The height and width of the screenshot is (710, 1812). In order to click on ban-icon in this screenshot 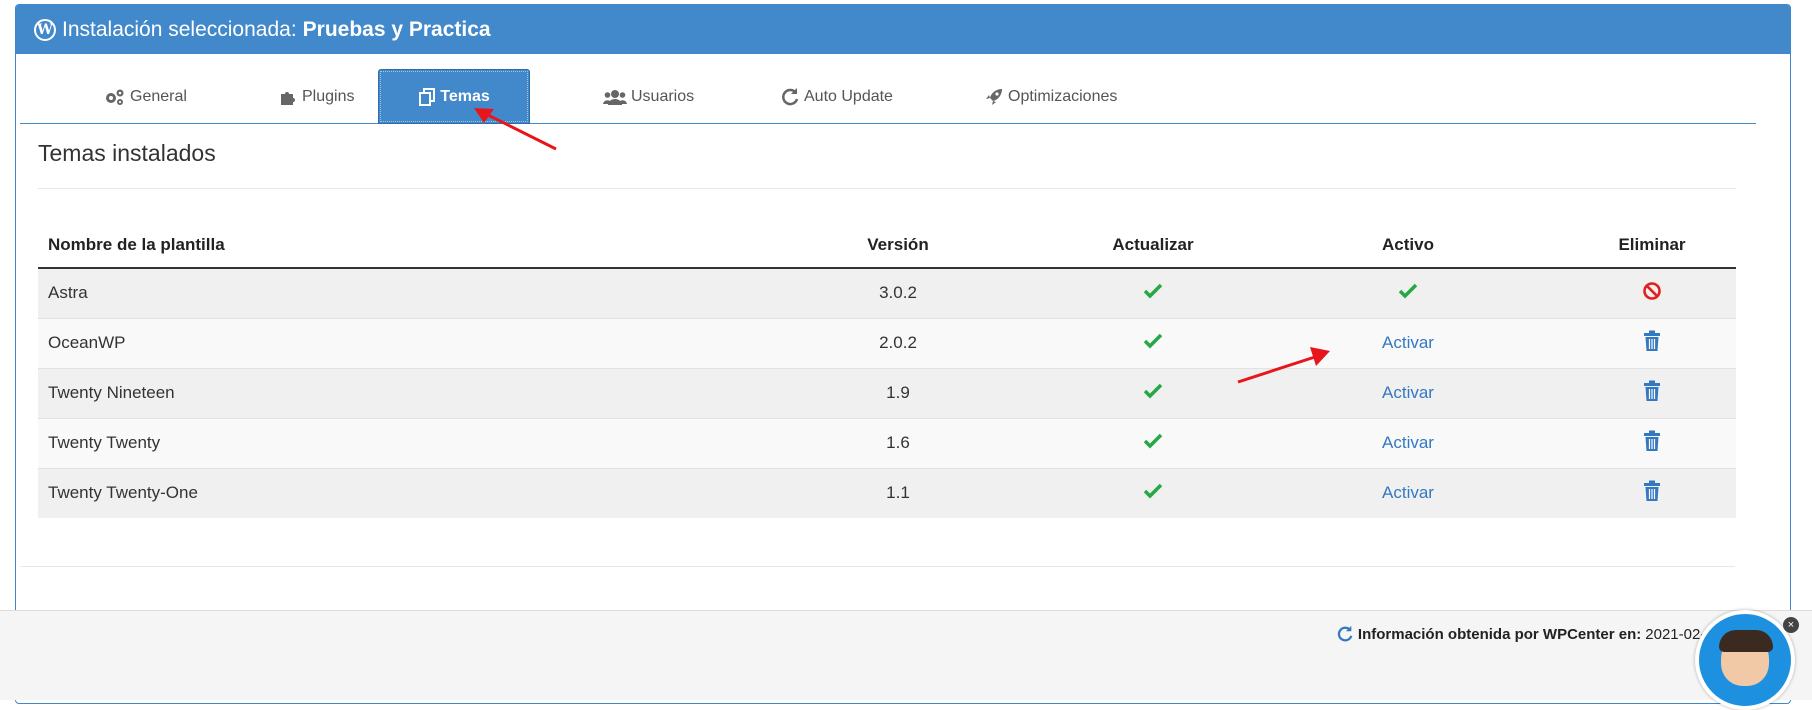, I will do `click(1652, 290)`.